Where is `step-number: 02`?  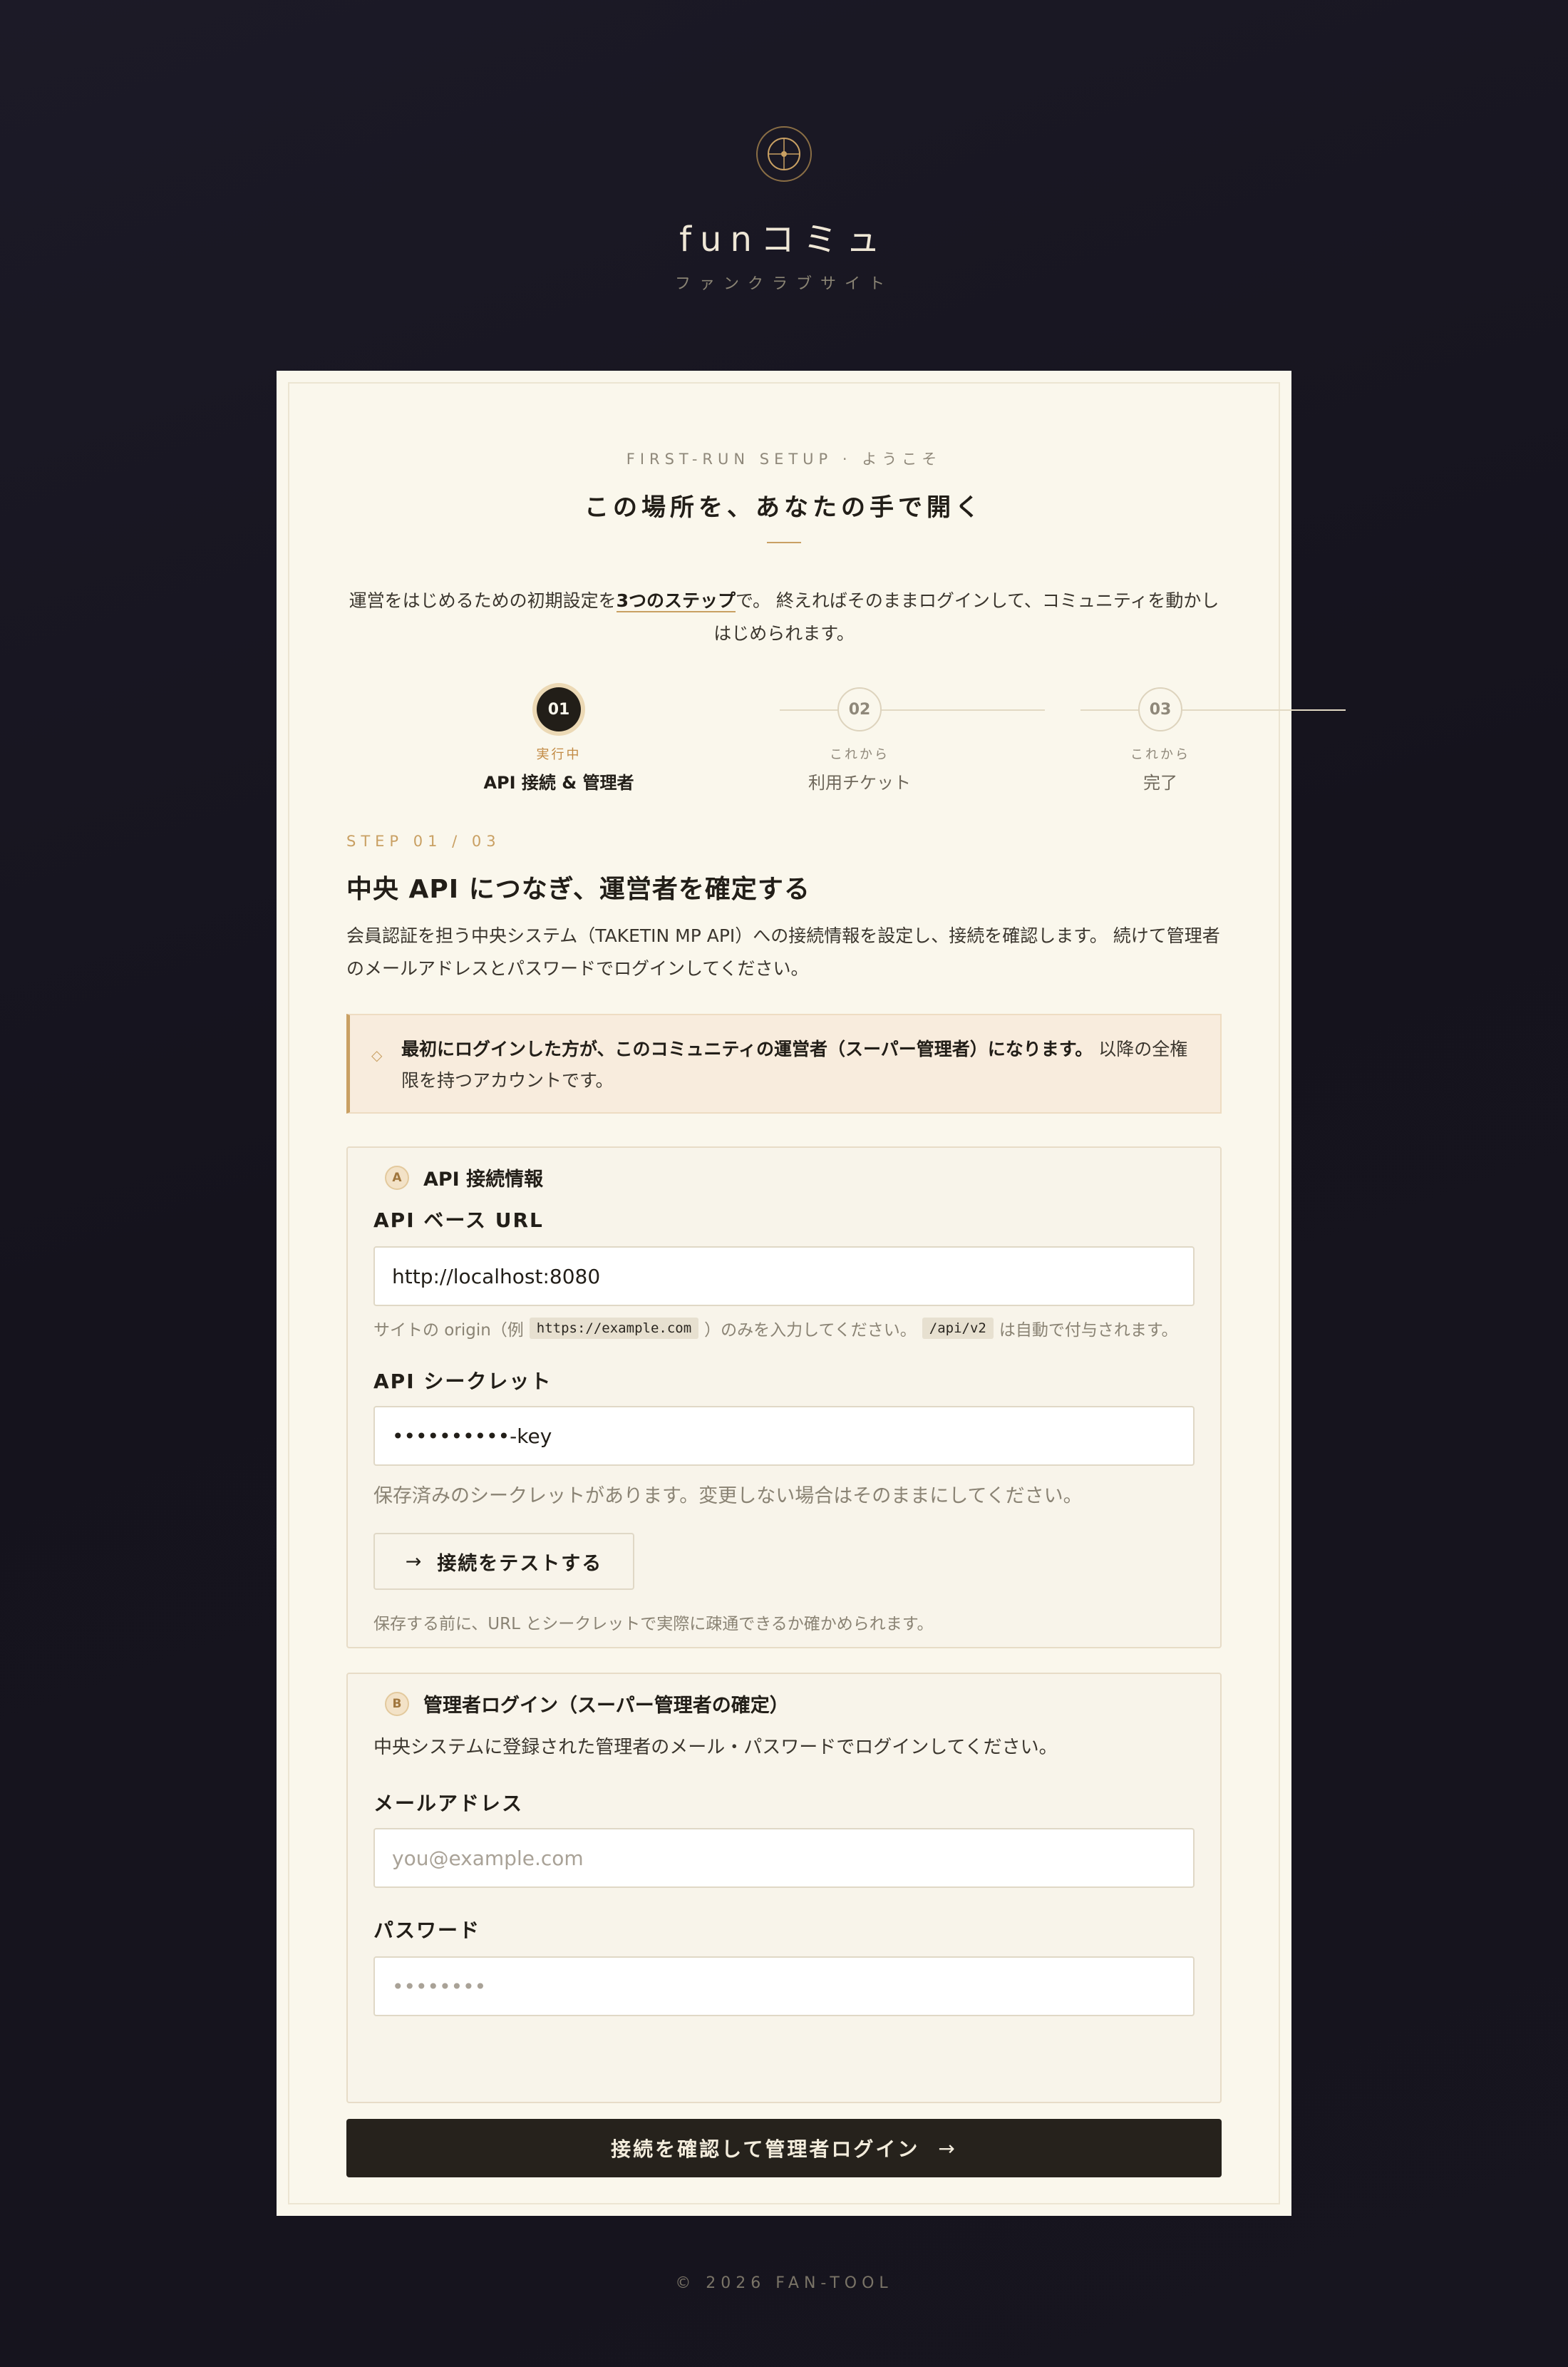
step-number: 02 is located at coordinates (860, 709).